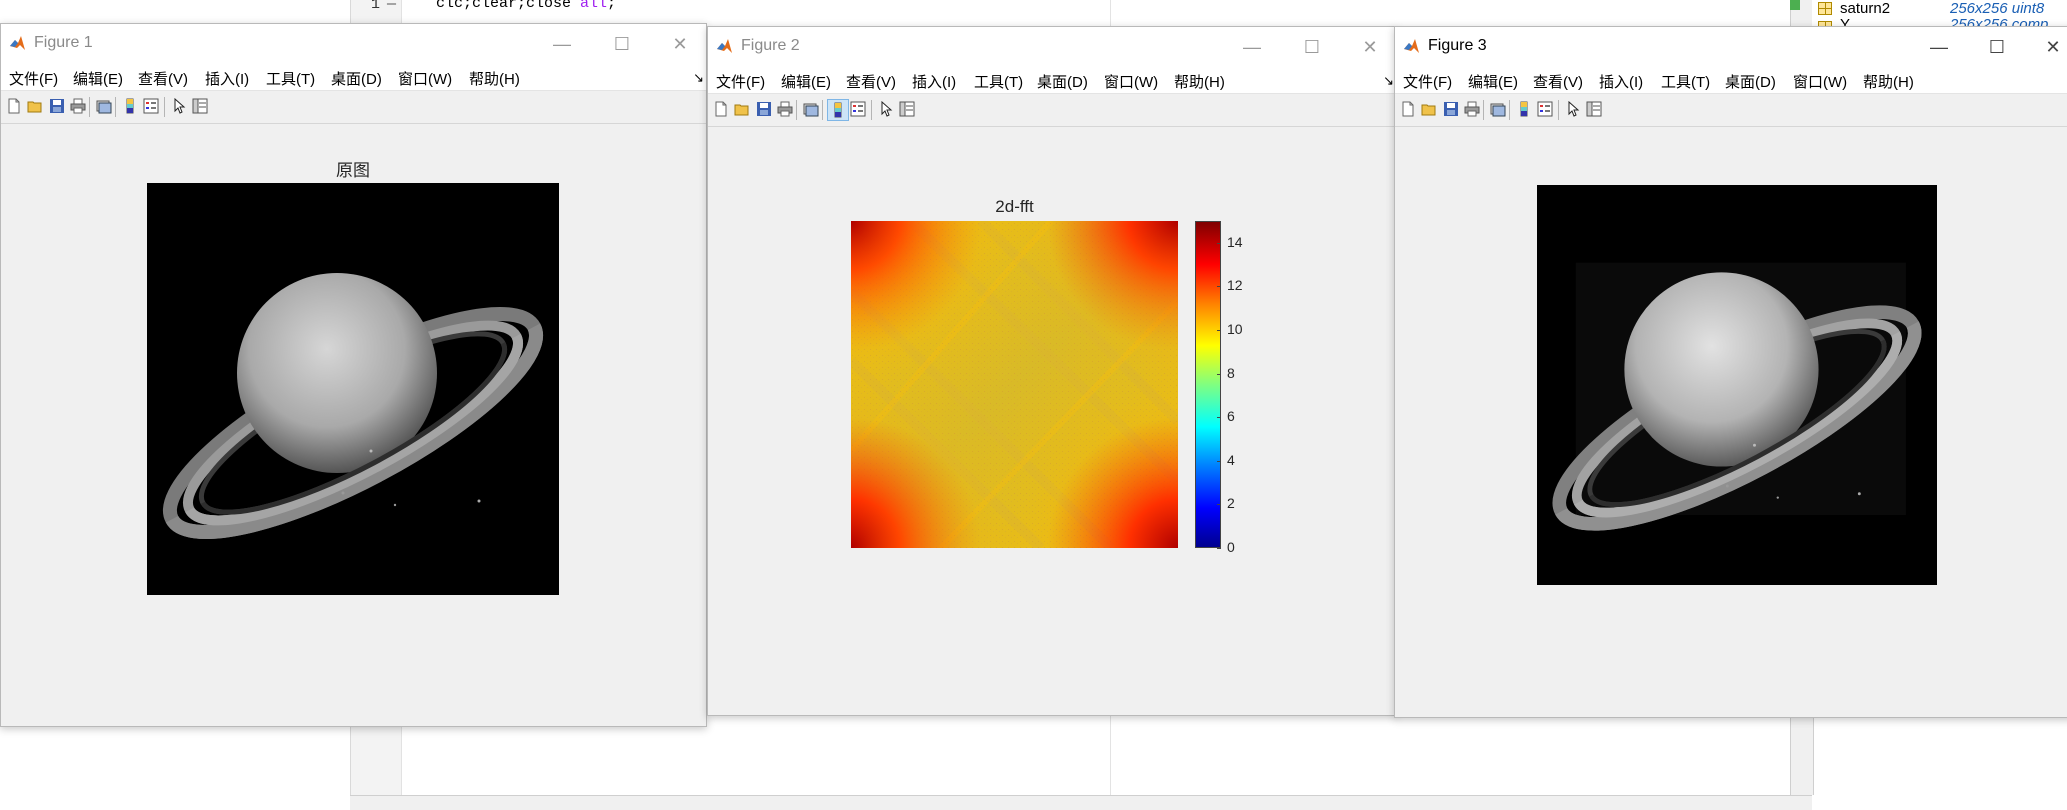 The width and height of the screenshot is (2067, 810). Describe the element at coordinates (63, 42) in the screenshot. I see `window-title: Figure 1` at that location.